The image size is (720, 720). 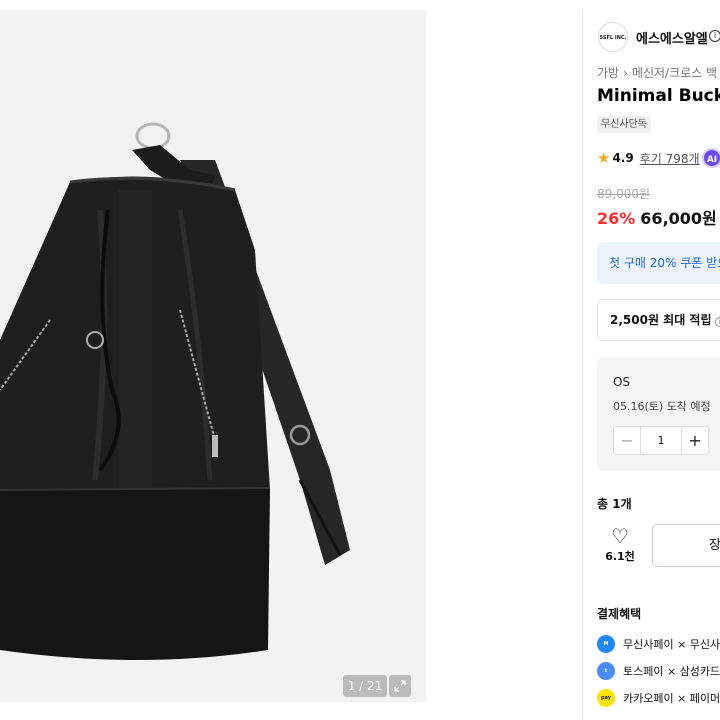 I want to click on expand-icon, so click(x=400, y=686).